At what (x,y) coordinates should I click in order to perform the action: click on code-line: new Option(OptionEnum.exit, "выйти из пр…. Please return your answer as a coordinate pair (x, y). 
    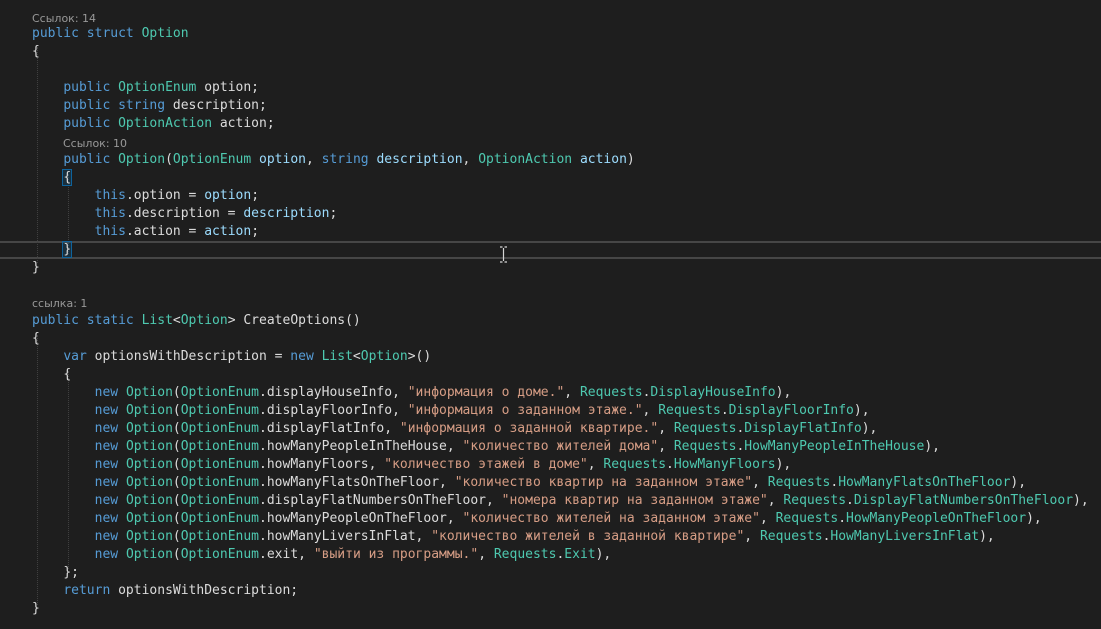
    Looking at the image, I should click on (322, 555).